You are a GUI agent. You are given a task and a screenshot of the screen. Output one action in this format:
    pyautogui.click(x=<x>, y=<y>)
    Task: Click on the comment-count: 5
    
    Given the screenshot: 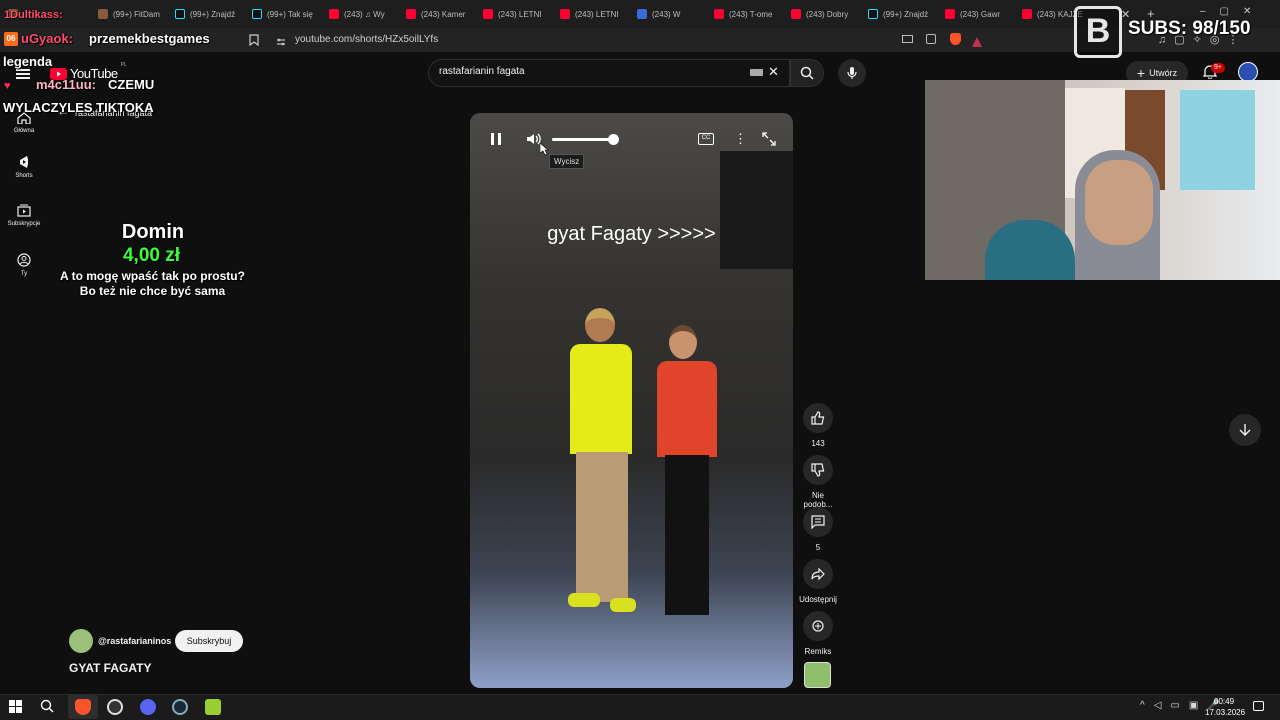 What is the action you would take?
    pyautogui.click(x=818, y=547)
    